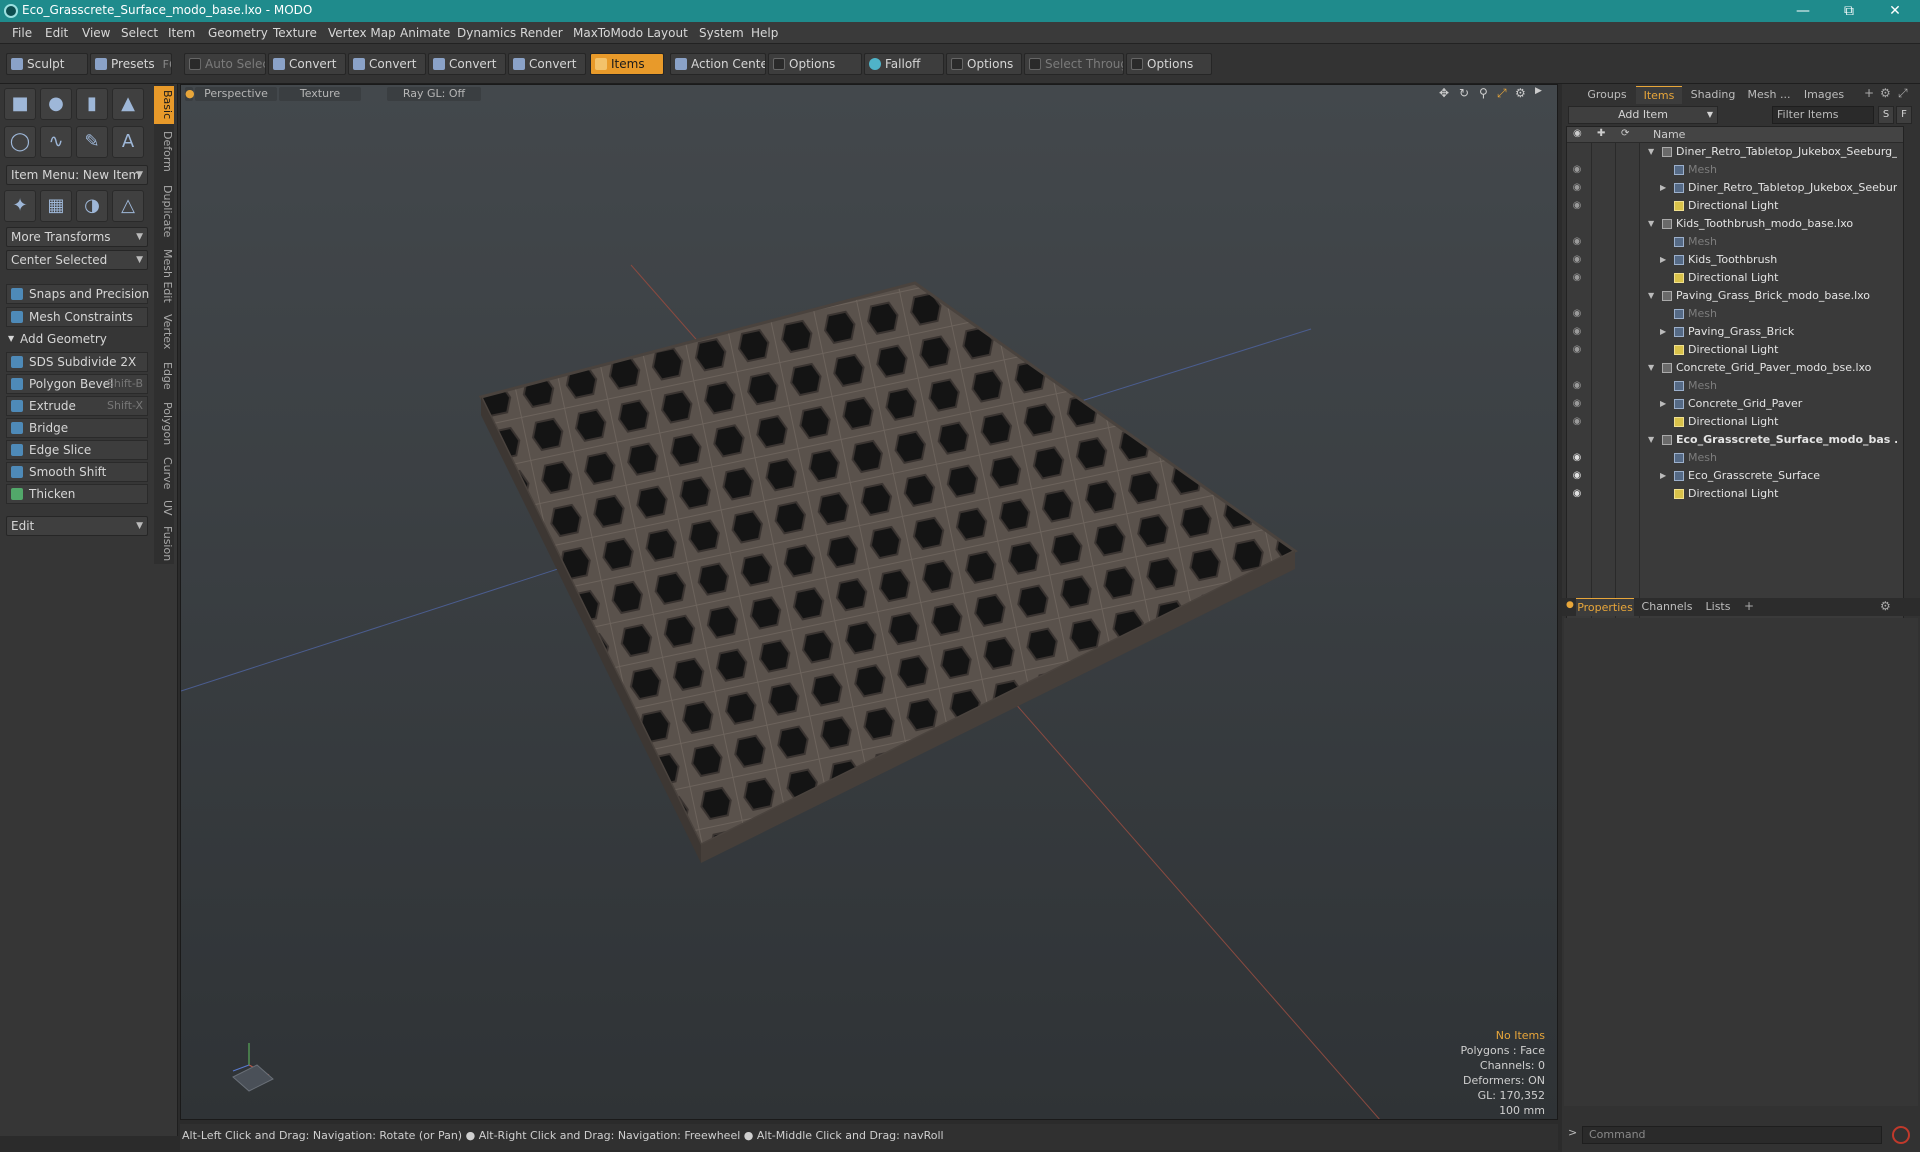 This screenshot has height=1152, width=1920. What do you see at coordinates (486, 33) in the screenshot?
I see `menu-dynamics: Dynamics` at bounding box center [486, 33].